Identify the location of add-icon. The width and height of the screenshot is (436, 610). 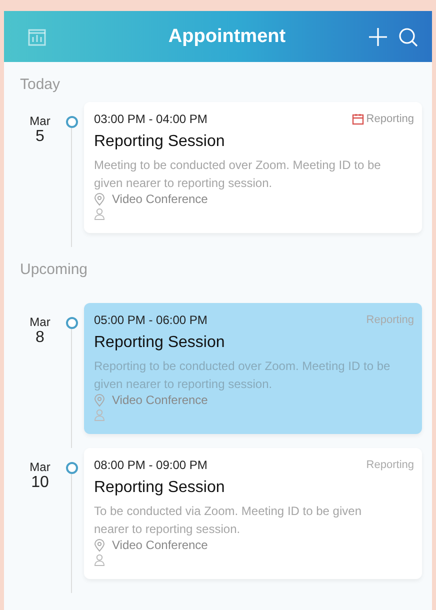
(378, 36).